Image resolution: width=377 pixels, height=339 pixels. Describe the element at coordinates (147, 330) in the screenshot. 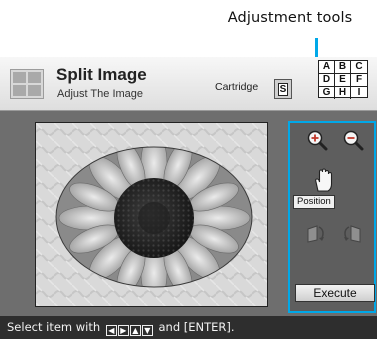

I see `down-arrow-key-icon: ▼` at that location.